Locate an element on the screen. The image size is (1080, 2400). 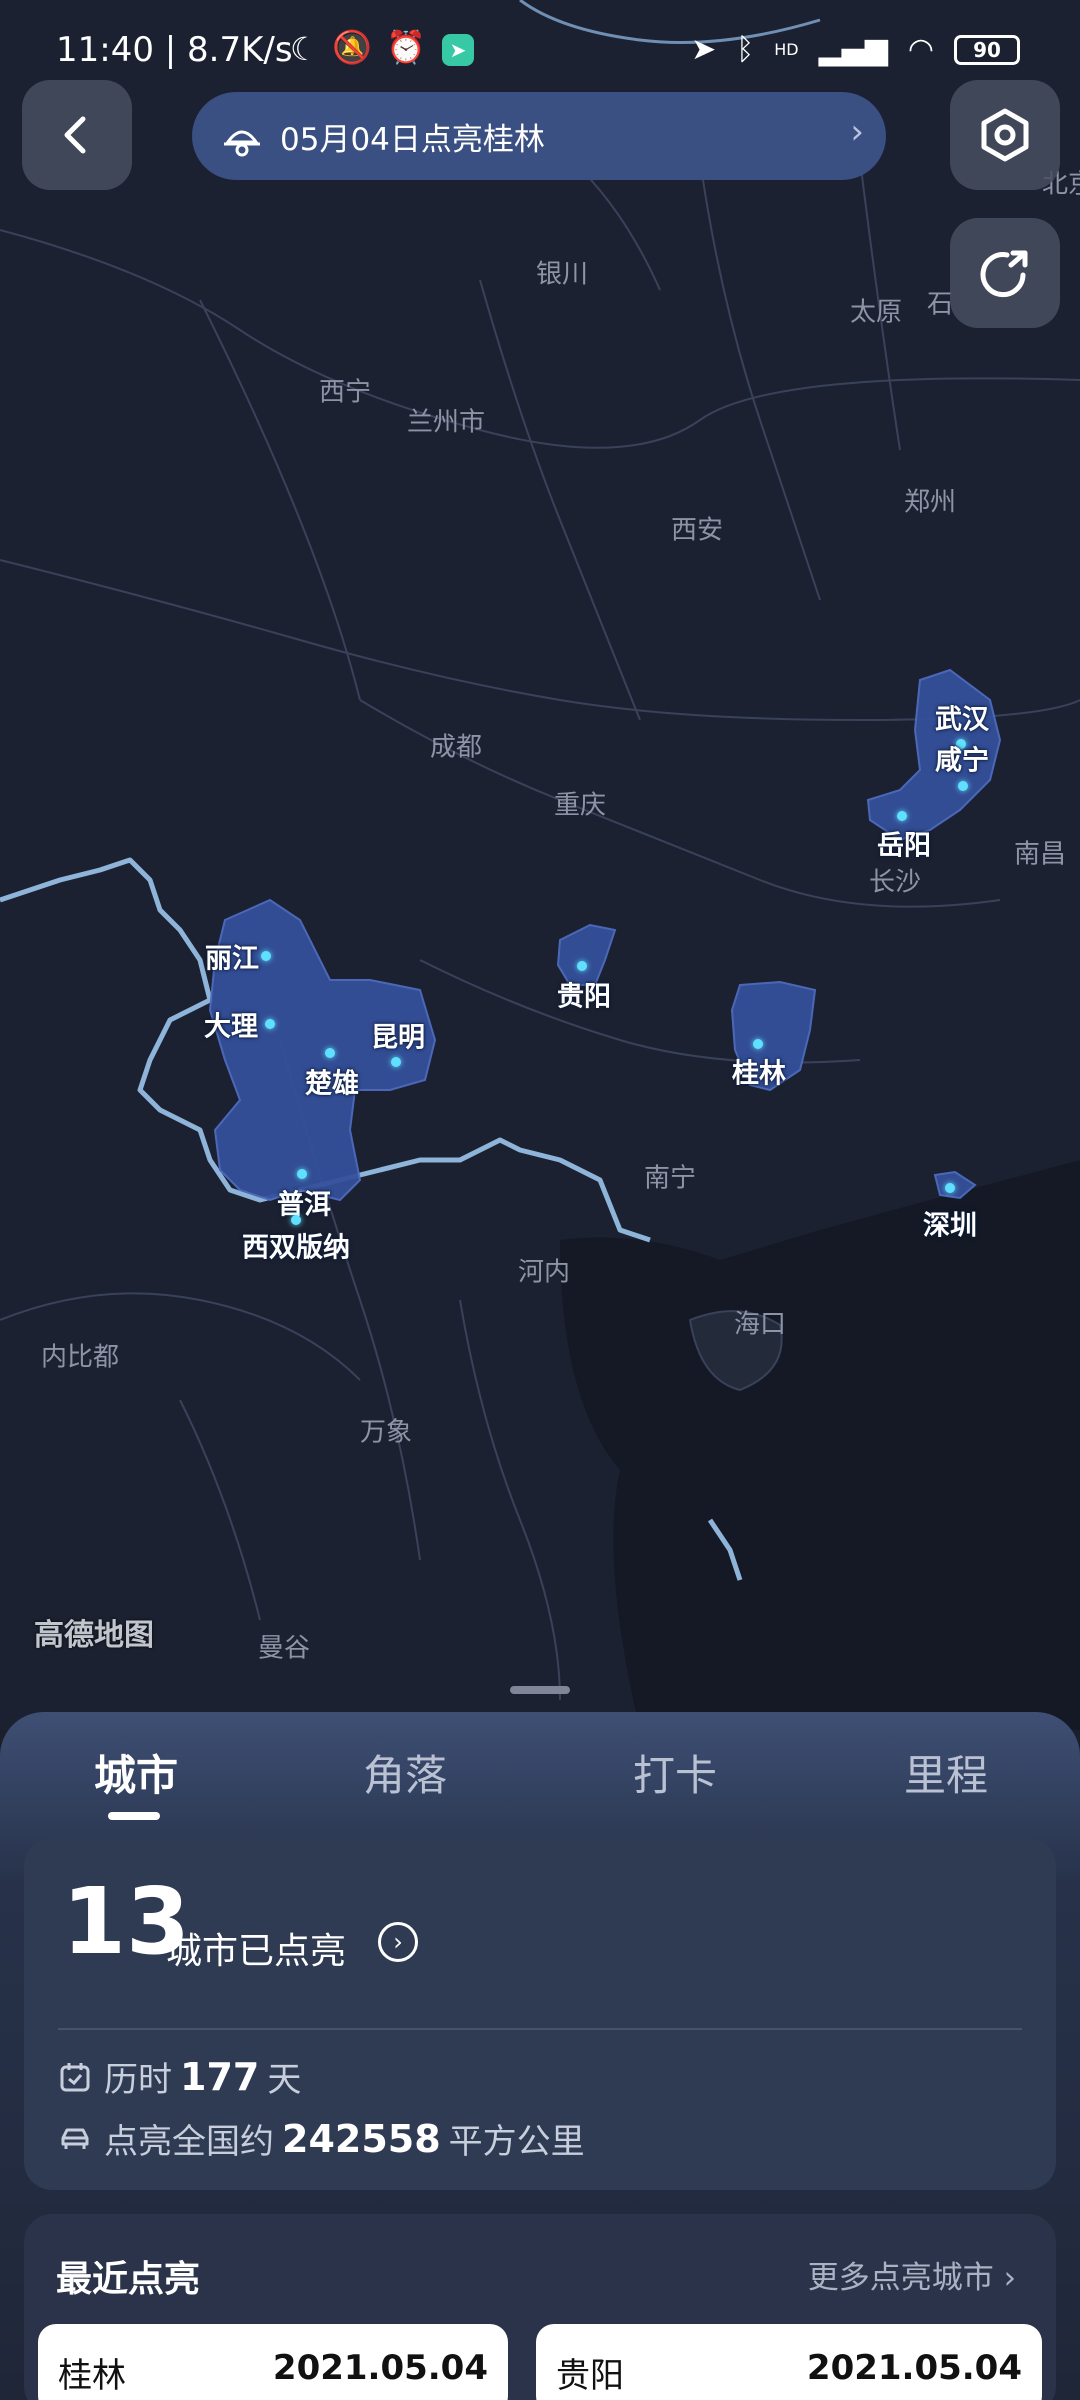
map-city-label: 万象 is located at coordinates (386, 1432).